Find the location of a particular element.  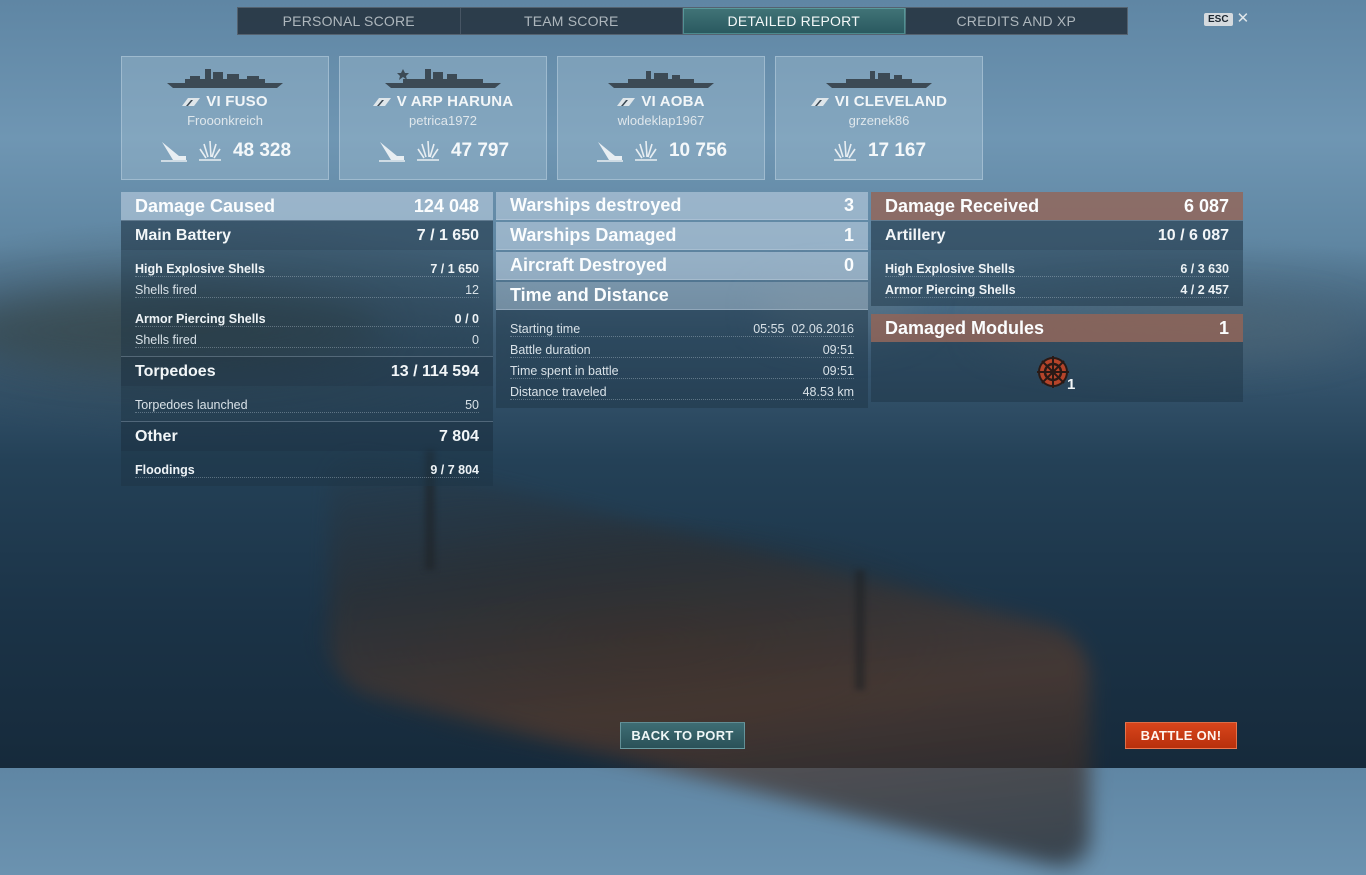

ship-name: VI AOBA is located at coordinates (661, 101).